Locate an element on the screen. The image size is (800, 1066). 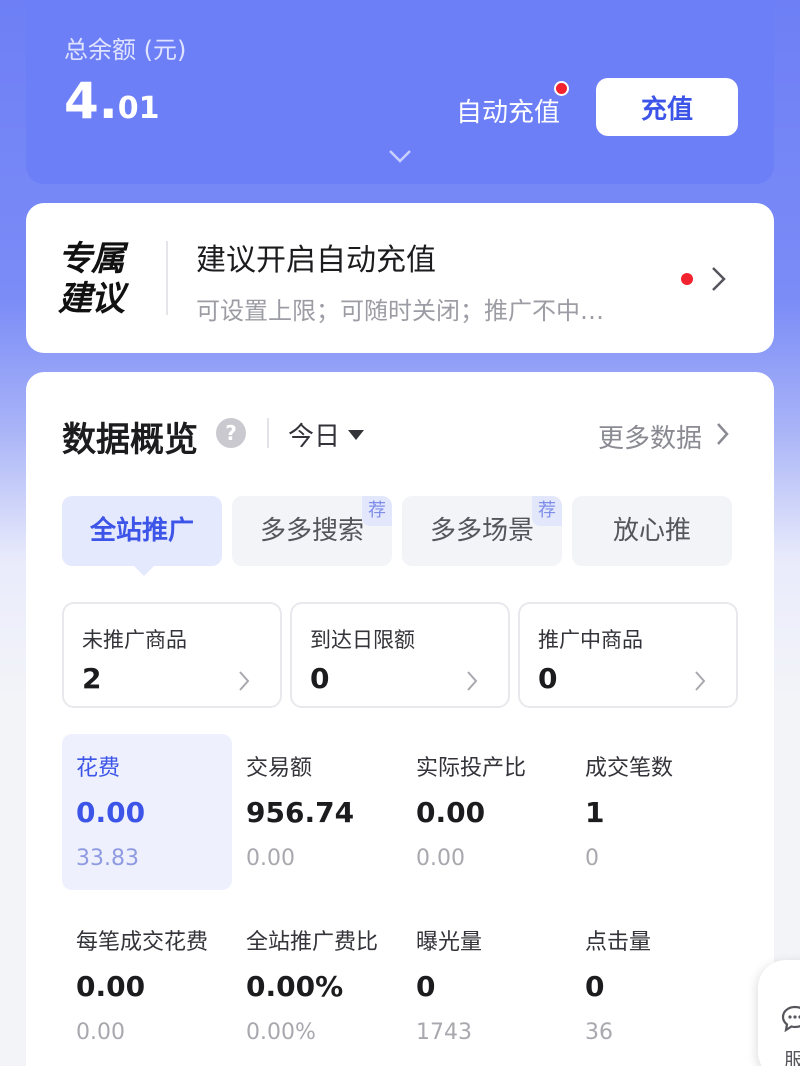
more-data-link: 更多数据 is located at coordinates (650, 436).